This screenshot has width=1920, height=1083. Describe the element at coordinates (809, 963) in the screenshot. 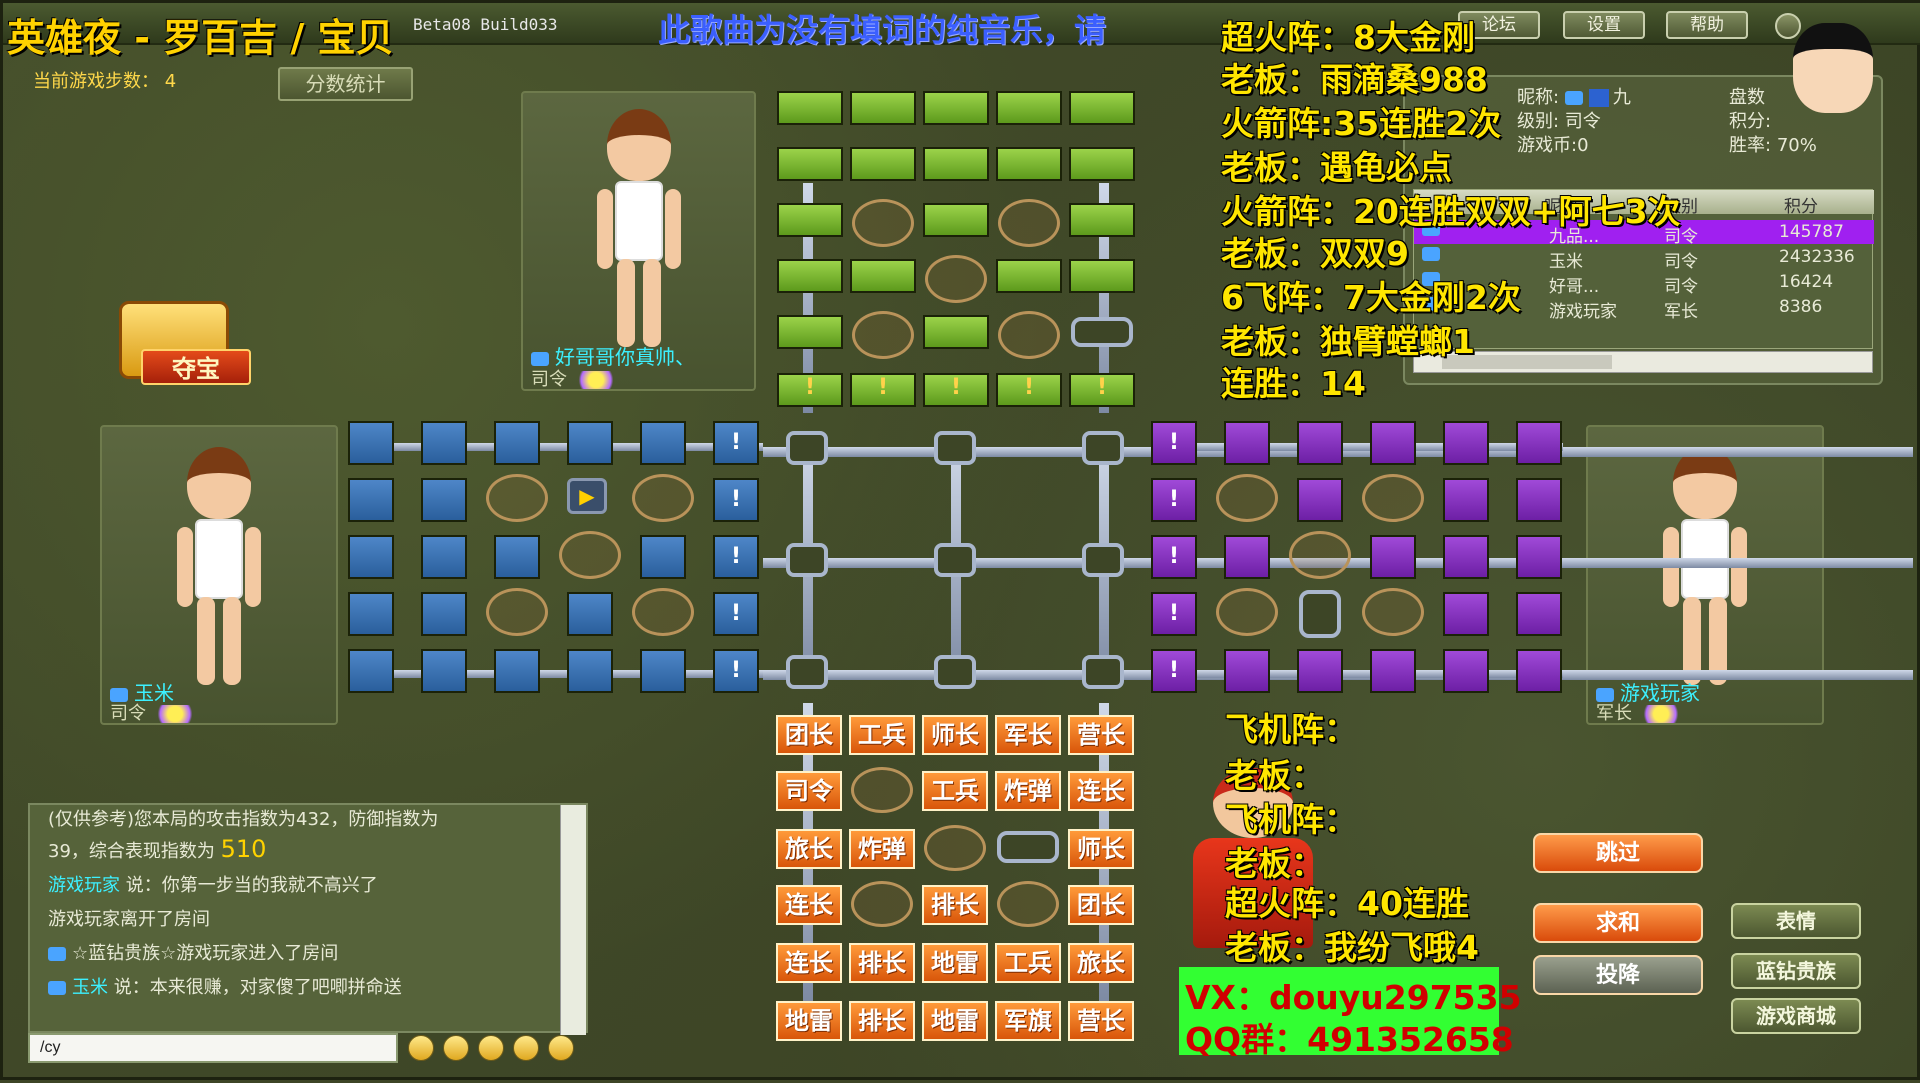

I see `orange-piece: 连长` at that location.